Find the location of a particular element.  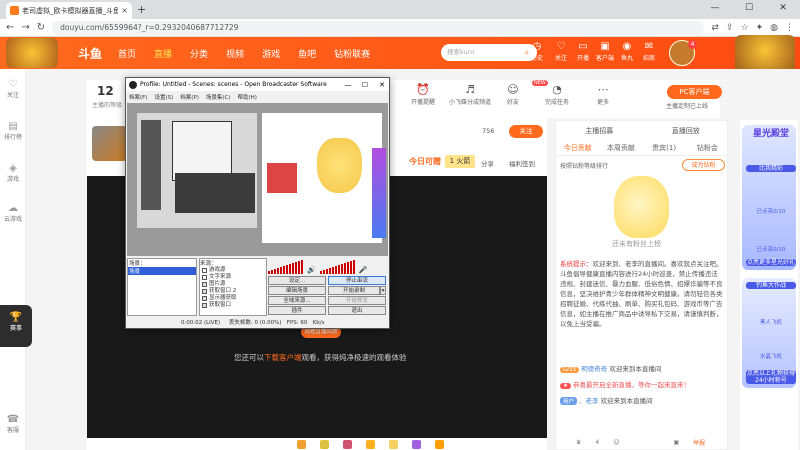

report-button: 举报 is located at coordinates (699, 442).